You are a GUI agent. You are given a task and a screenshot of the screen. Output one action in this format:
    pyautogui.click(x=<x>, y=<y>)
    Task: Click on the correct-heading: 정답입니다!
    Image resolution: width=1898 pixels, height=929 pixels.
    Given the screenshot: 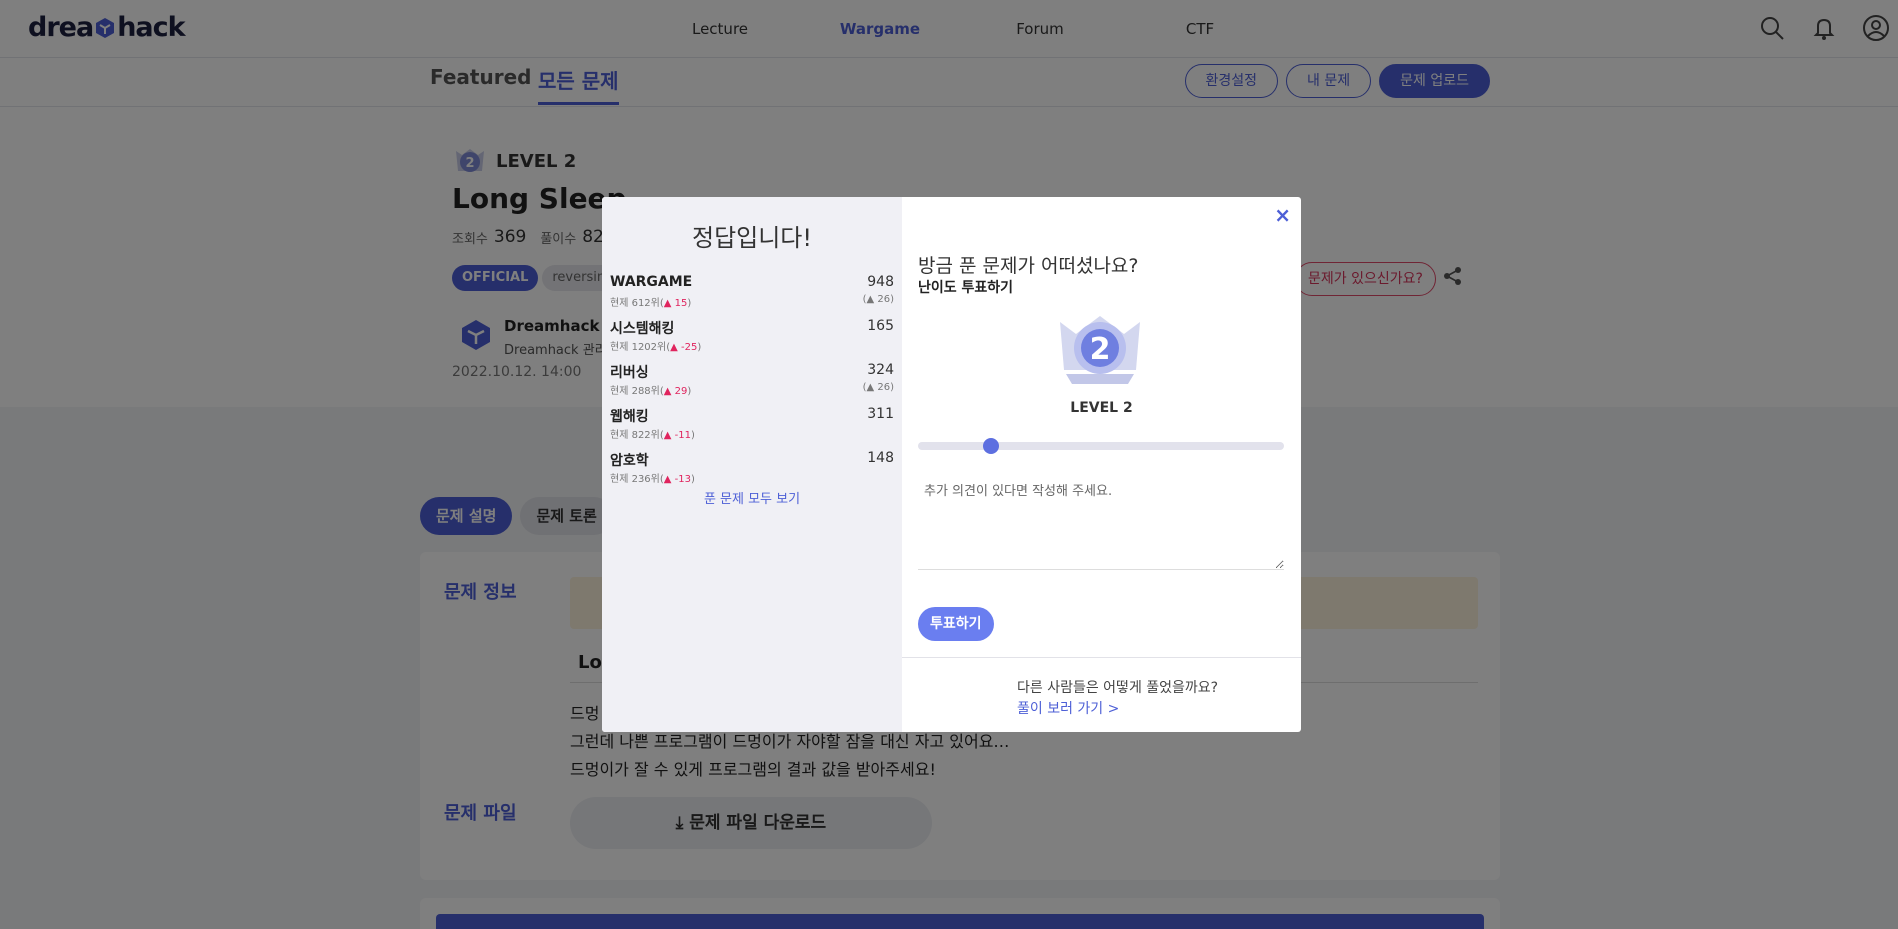 What is the action you would take?
    pyautogui.click(x=752, y=238)
    